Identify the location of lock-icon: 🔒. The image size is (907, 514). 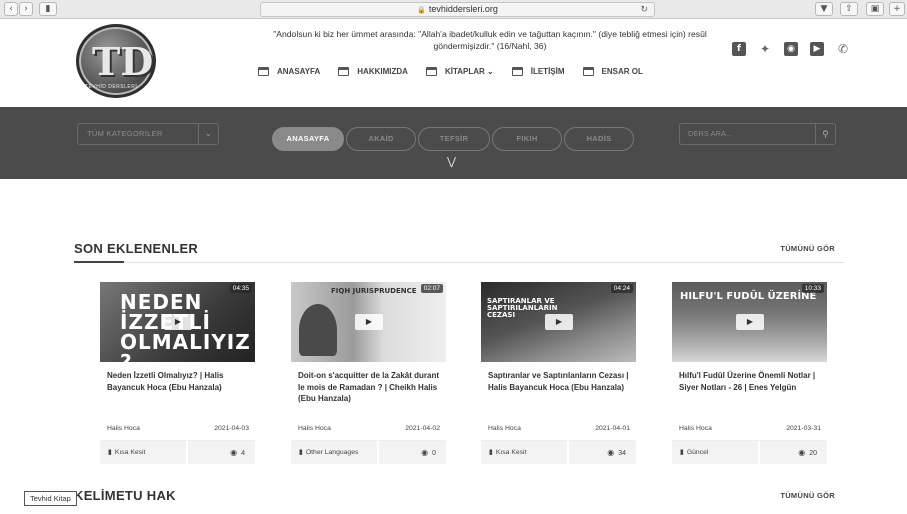
(421, 10).